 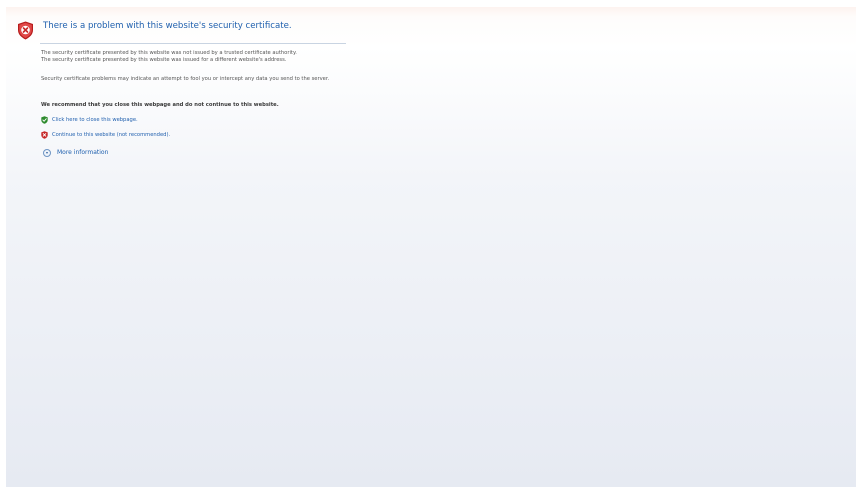 What do you see at coordinates (25, 30) in the screenshot?
I see `shield-error-icon` at bounding box center [25, 30].